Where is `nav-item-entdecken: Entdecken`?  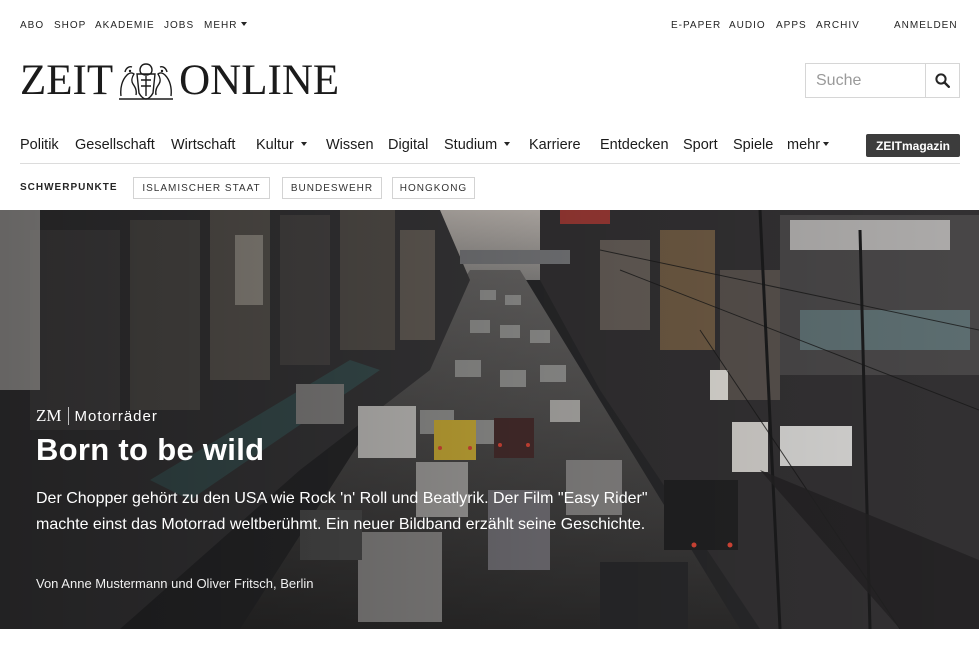
nav-item-entdecken: Entdecken is located at coordinates (634, 145).